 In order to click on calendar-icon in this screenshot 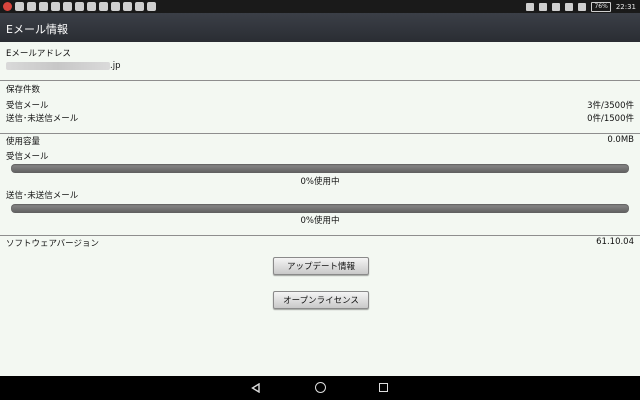, I will do `click(79, 6)`.